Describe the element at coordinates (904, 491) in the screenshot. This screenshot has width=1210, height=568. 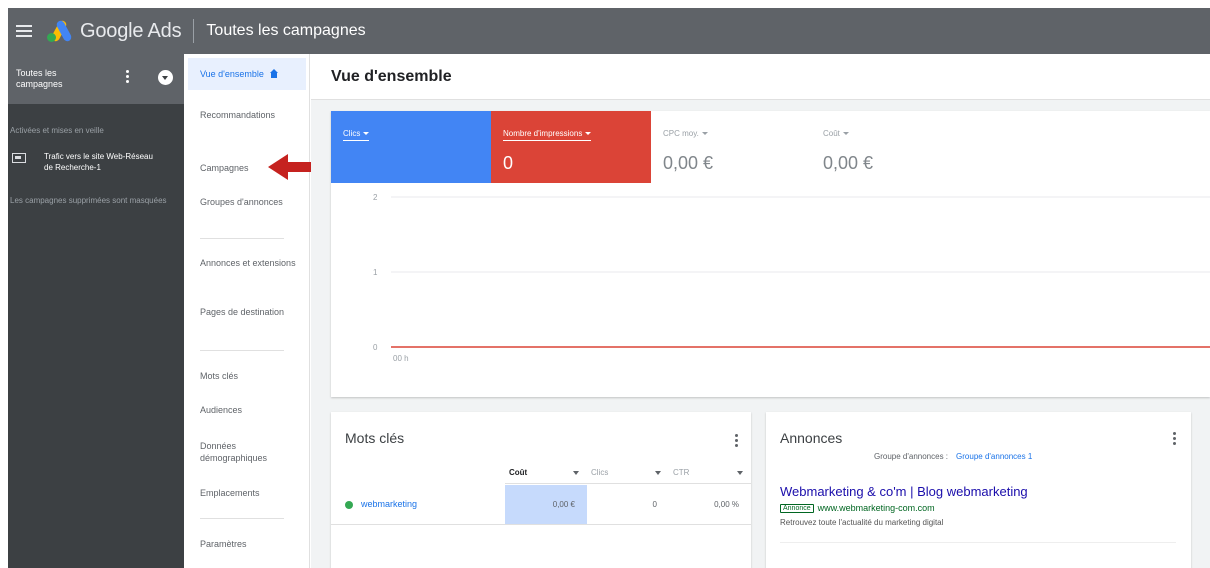
I see `ad-headline: Webmarketing & co'm | Blog webmarketing` at that location.